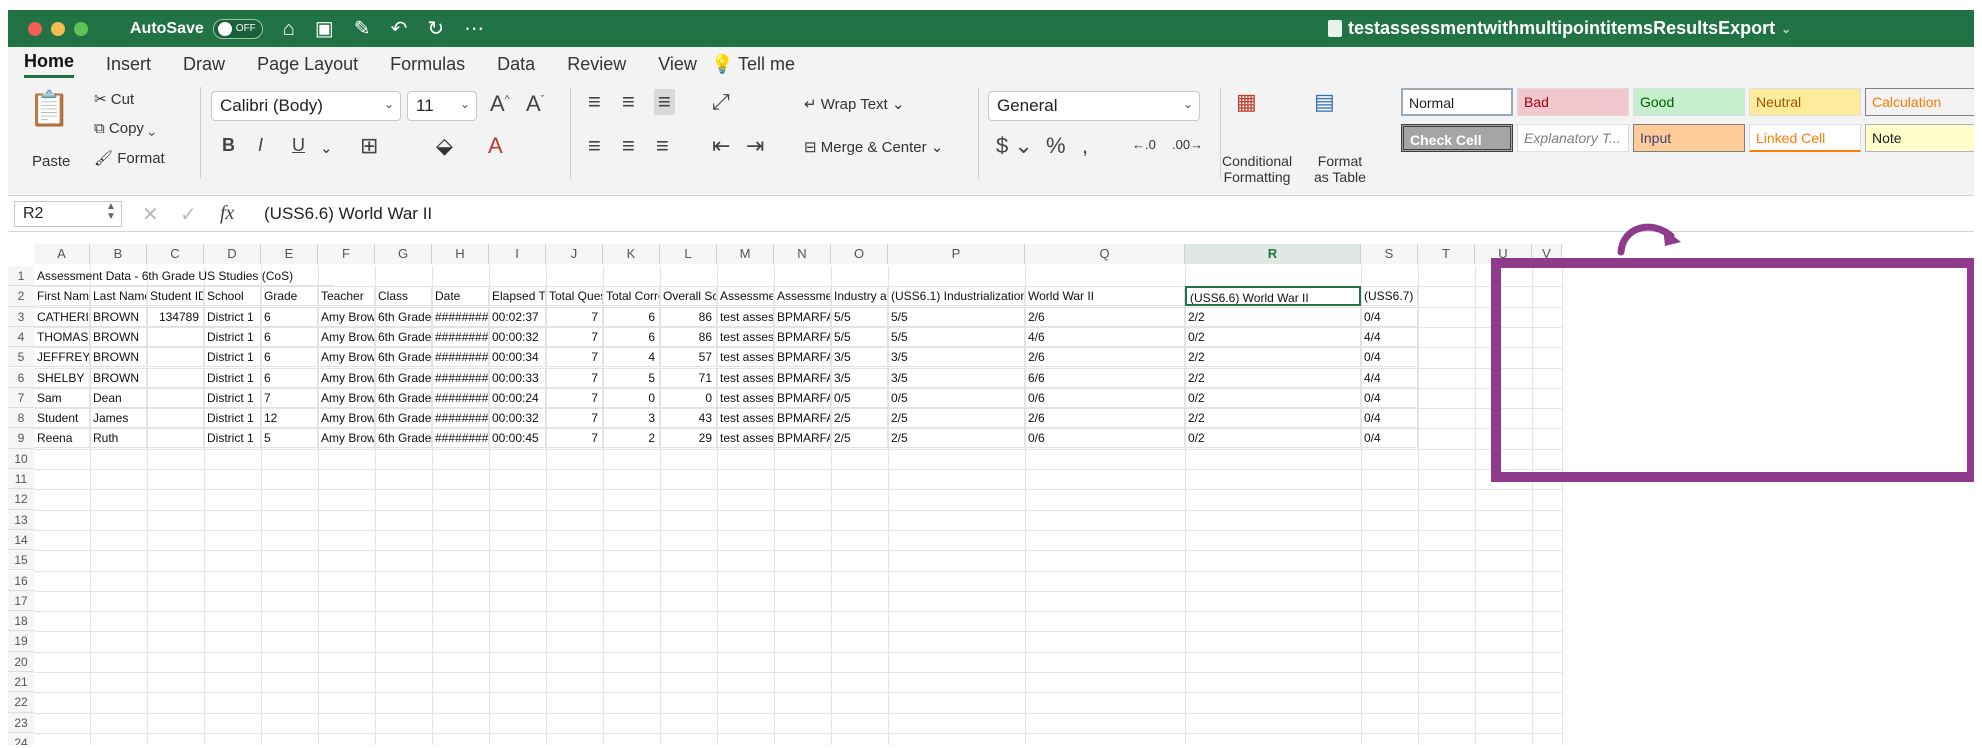 This screenshot has width=1982, height=748. I want to click on cell-k6: 5, so click(631, 377).